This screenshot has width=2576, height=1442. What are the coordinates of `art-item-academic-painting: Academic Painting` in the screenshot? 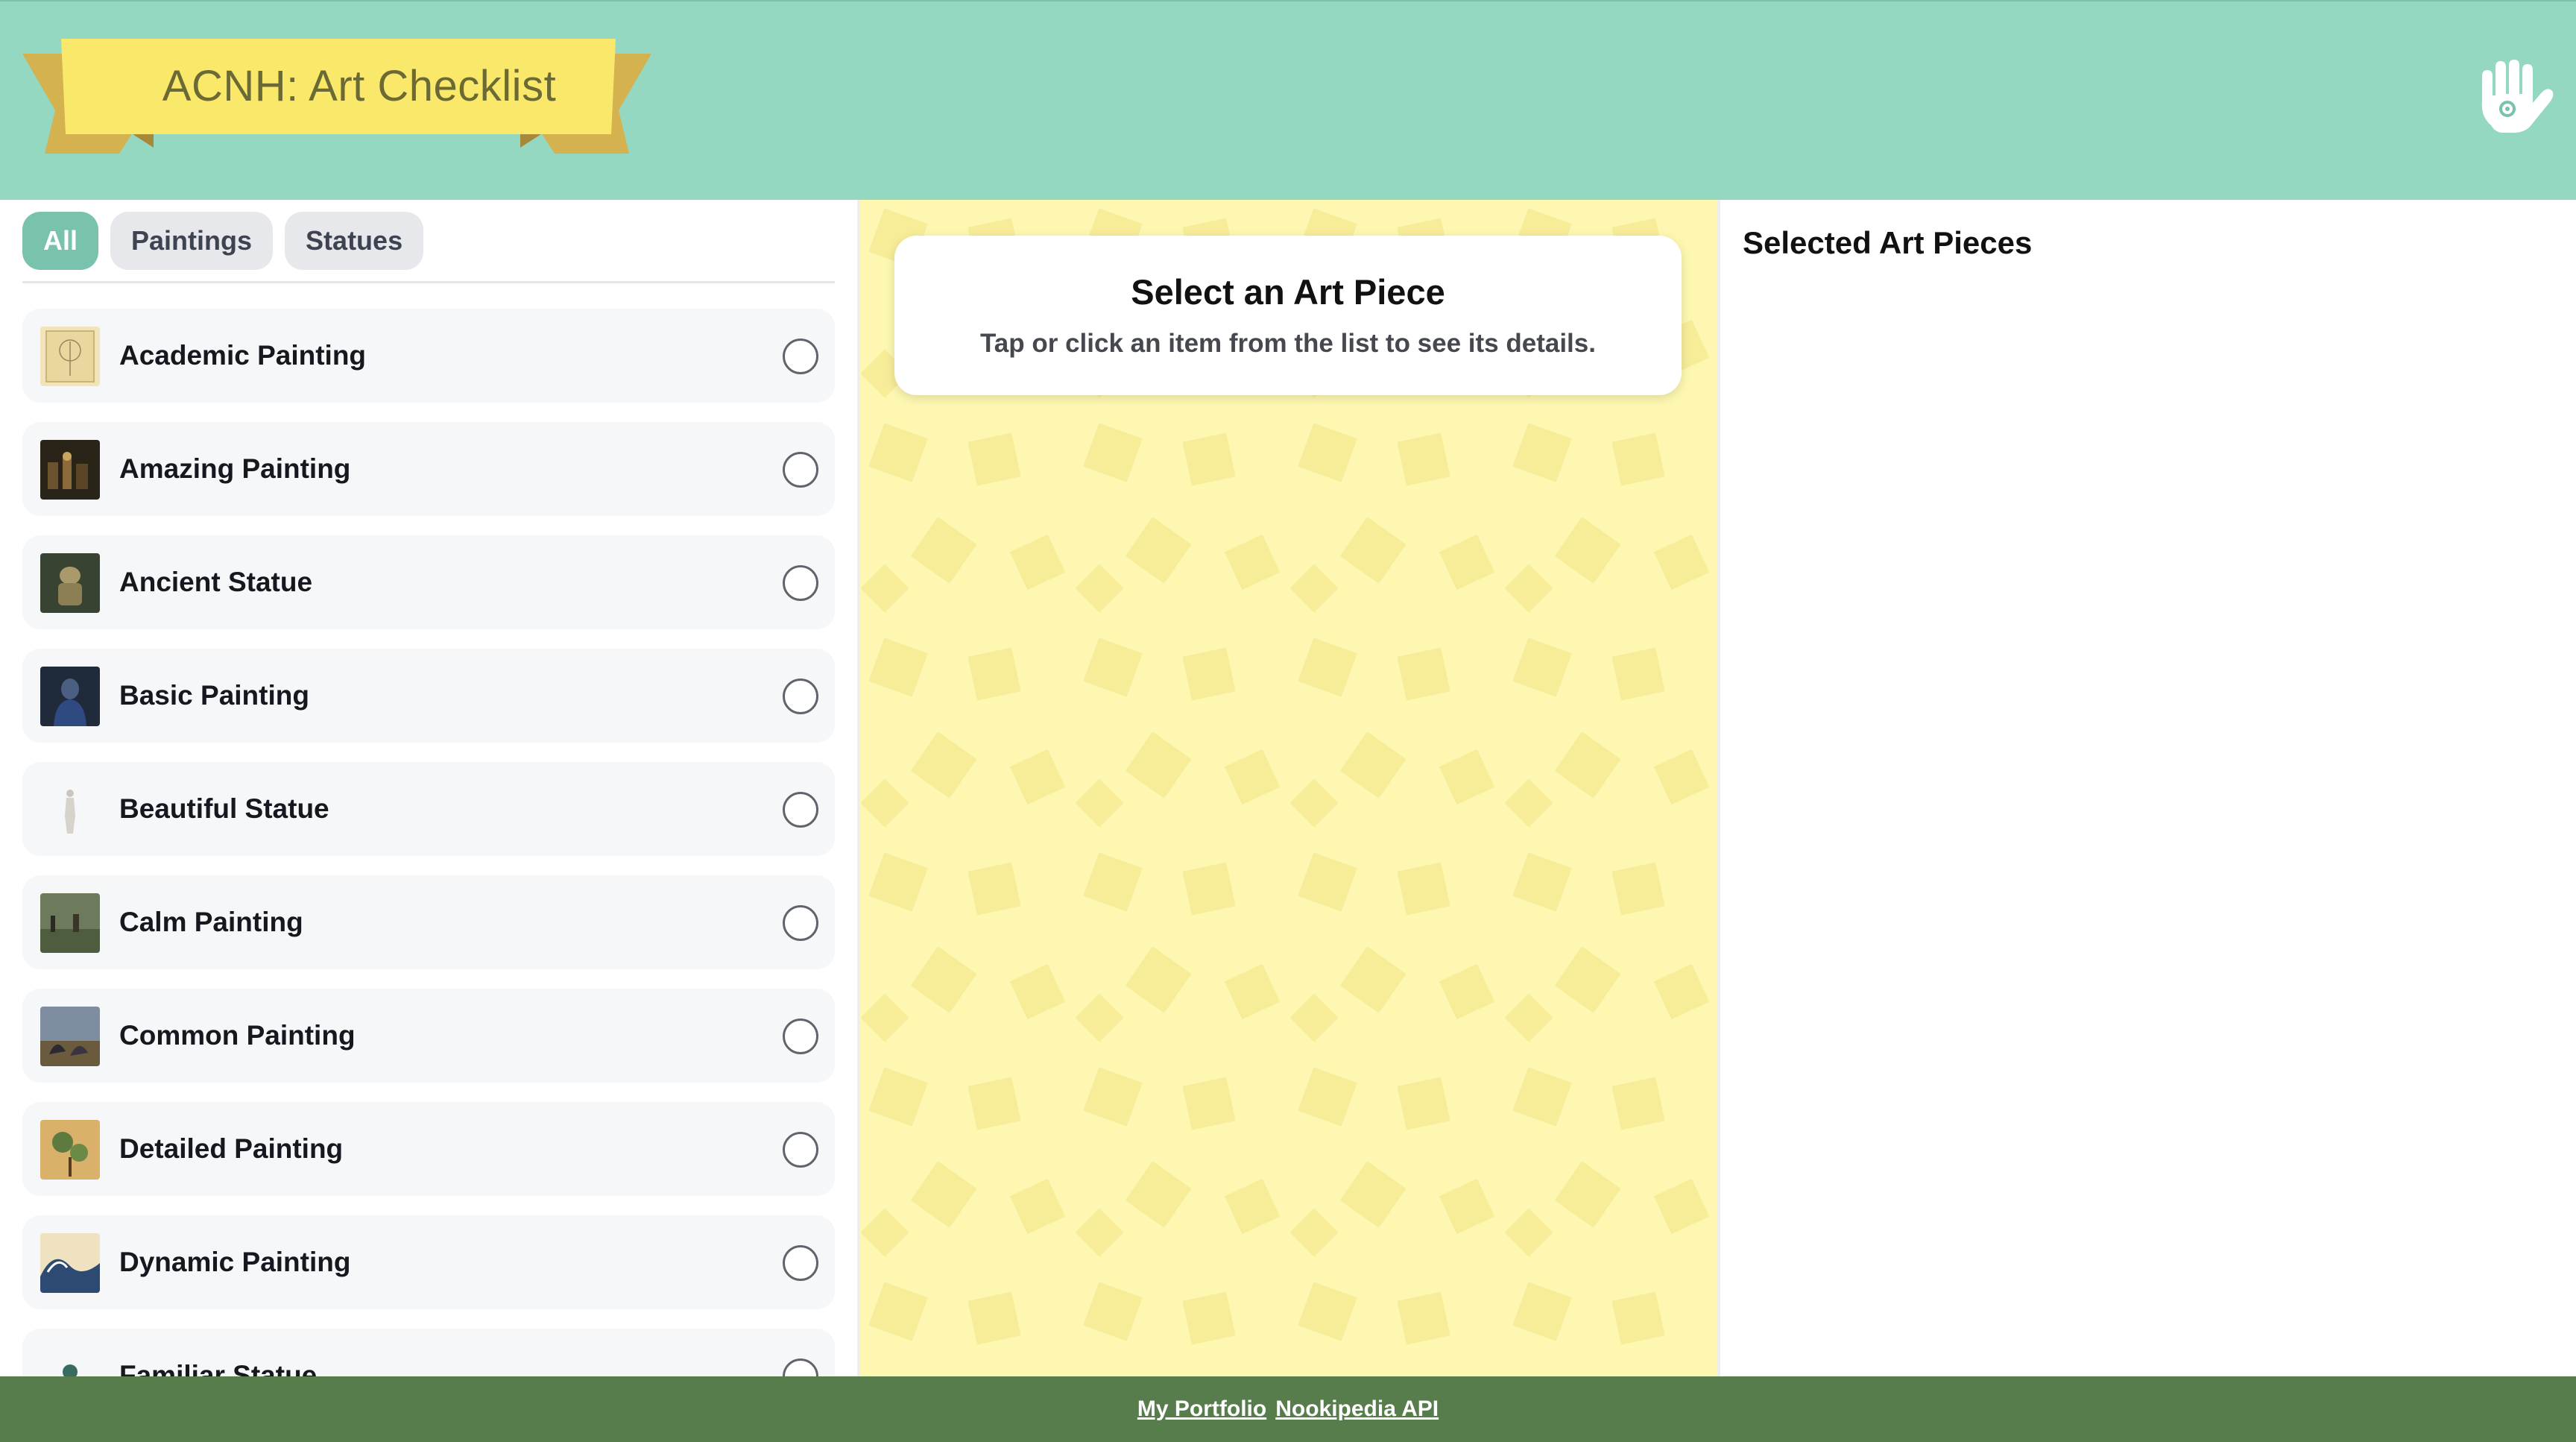 It's located at (428, 356).